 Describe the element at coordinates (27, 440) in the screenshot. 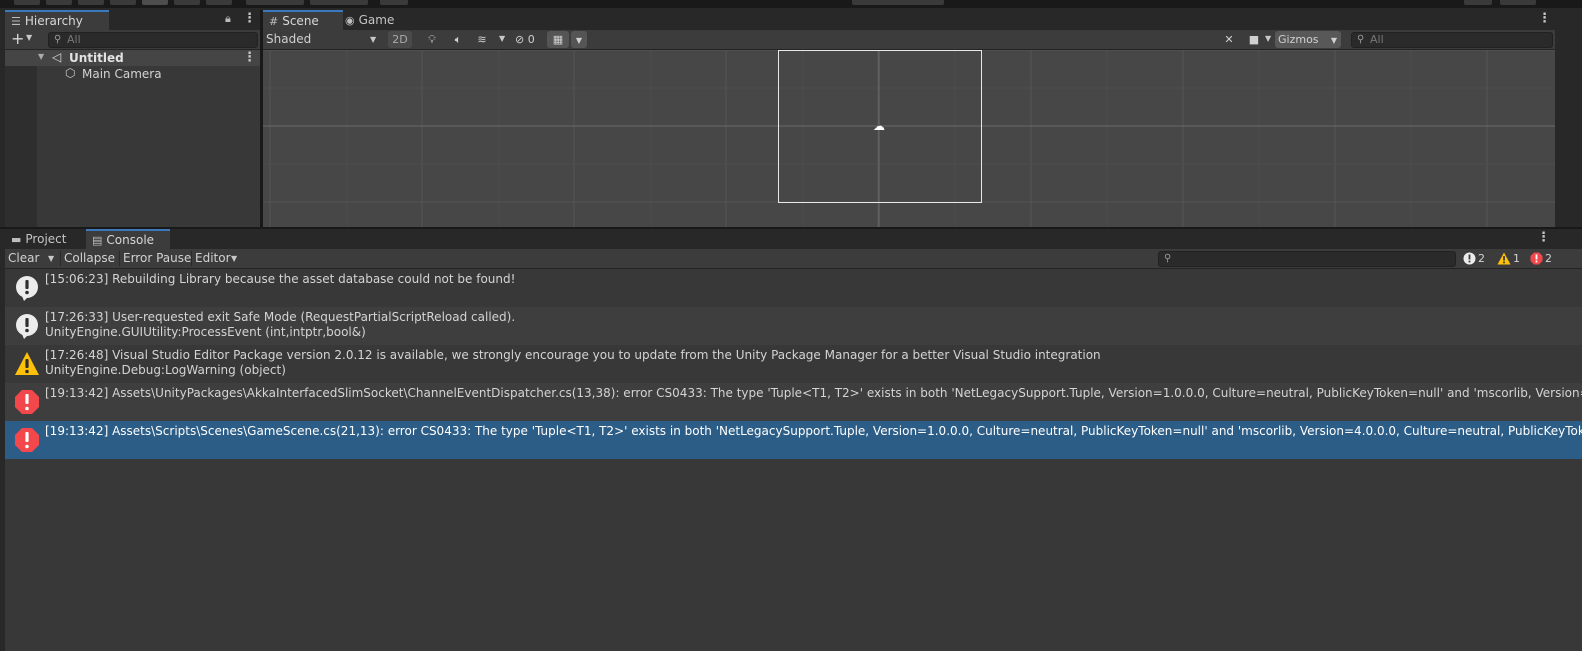

I see `error-icon` at that location.